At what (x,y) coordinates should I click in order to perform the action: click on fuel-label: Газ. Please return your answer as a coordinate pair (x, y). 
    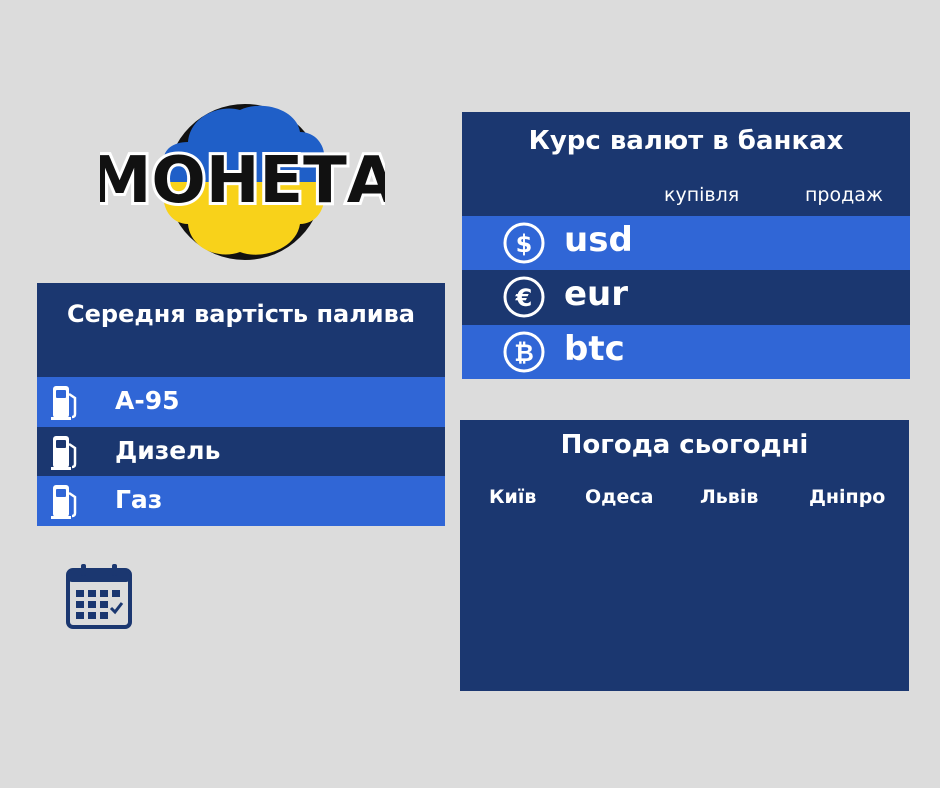
    Looking at the image, I should click on (139, 499).